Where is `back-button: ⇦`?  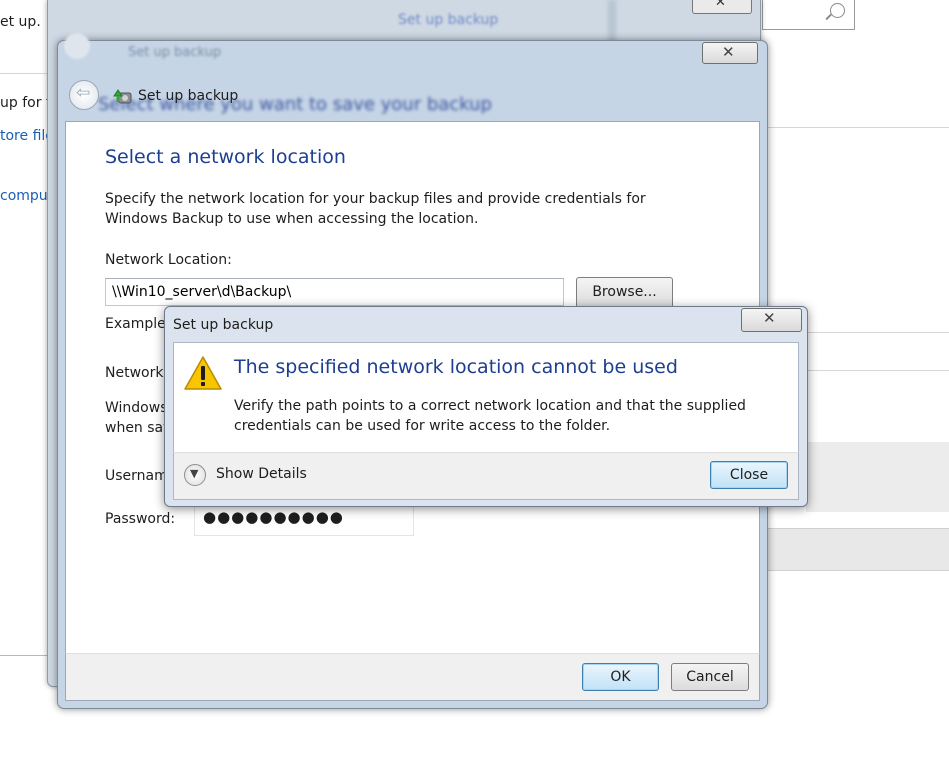 back-button: ⇦ is located at coordinates (84, 95).